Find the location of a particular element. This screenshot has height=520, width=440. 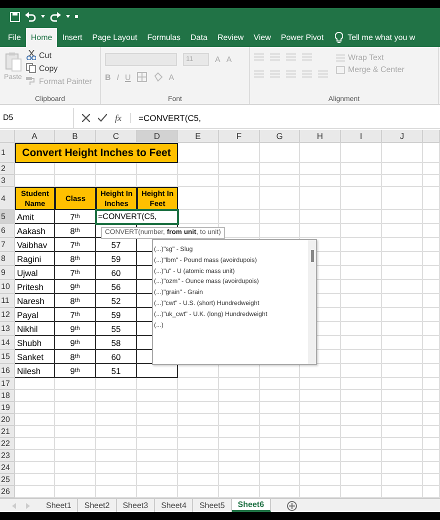

row-header: 11 is located at coordinates (7, 301).